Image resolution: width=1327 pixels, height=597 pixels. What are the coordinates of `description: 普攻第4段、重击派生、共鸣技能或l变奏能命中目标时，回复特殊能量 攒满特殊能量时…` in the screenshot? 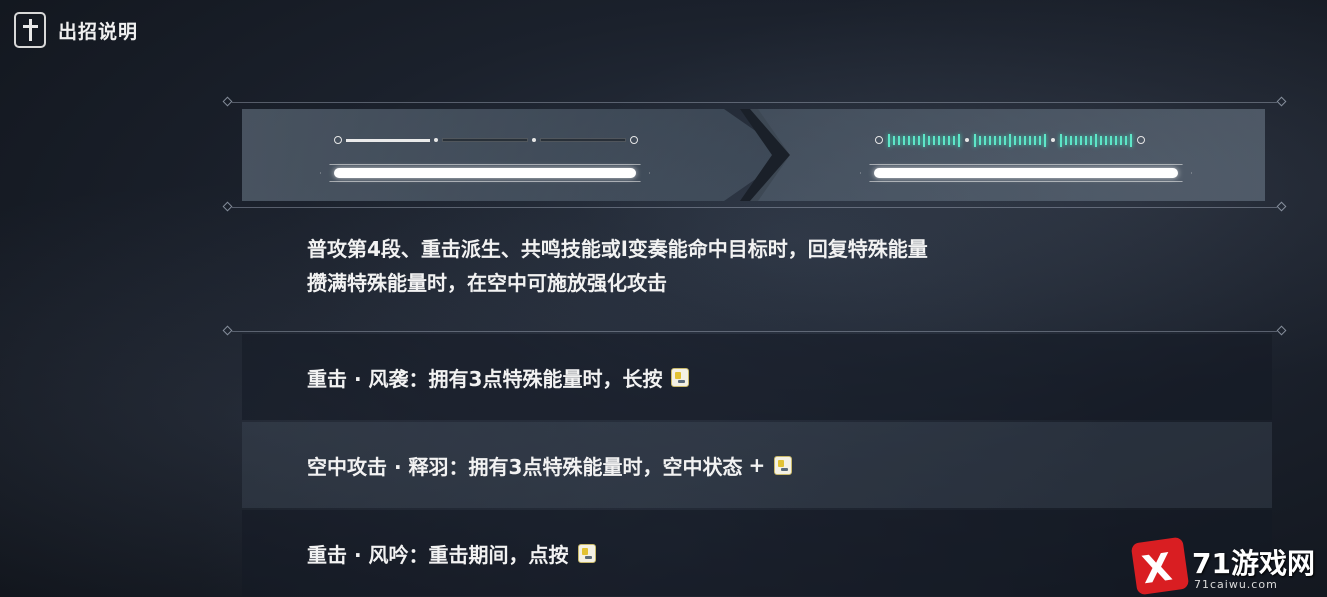 It's located at (617, 266).